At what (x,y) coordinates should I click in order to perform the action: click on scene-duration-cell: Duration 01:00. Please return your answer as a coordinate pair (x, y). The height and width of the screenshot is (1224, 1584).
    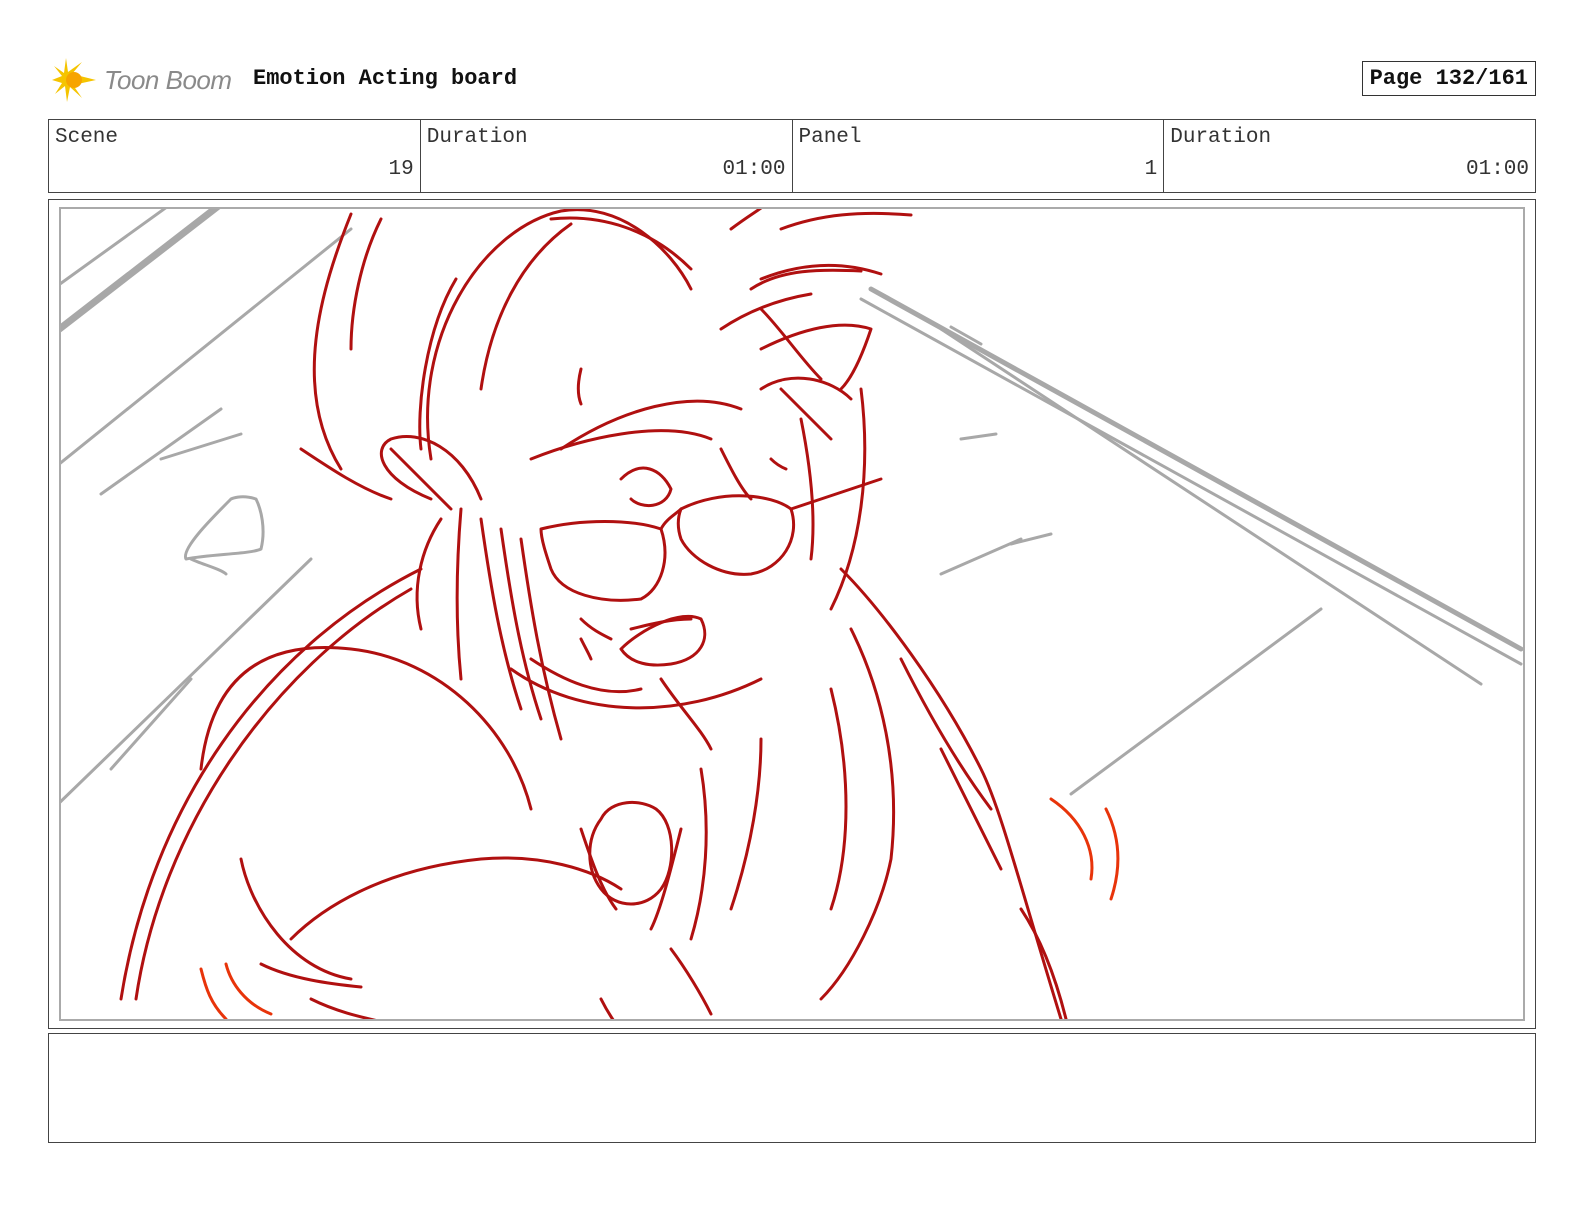
    Looking at the image, I should click on (607, 156).